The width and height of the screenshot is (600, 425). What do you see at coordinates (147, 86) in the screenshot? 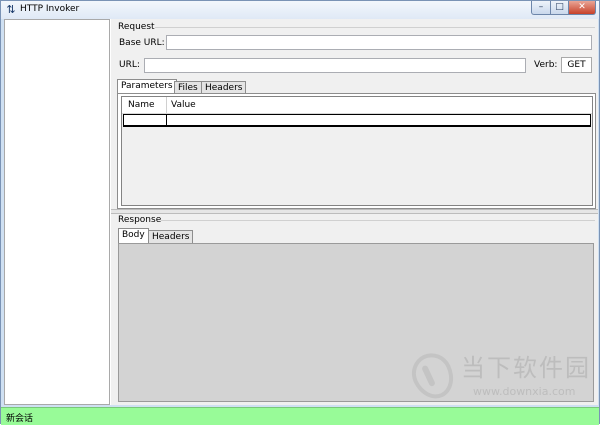
I see `tab-parameters: Parameters` at bounding box center [147, 86].